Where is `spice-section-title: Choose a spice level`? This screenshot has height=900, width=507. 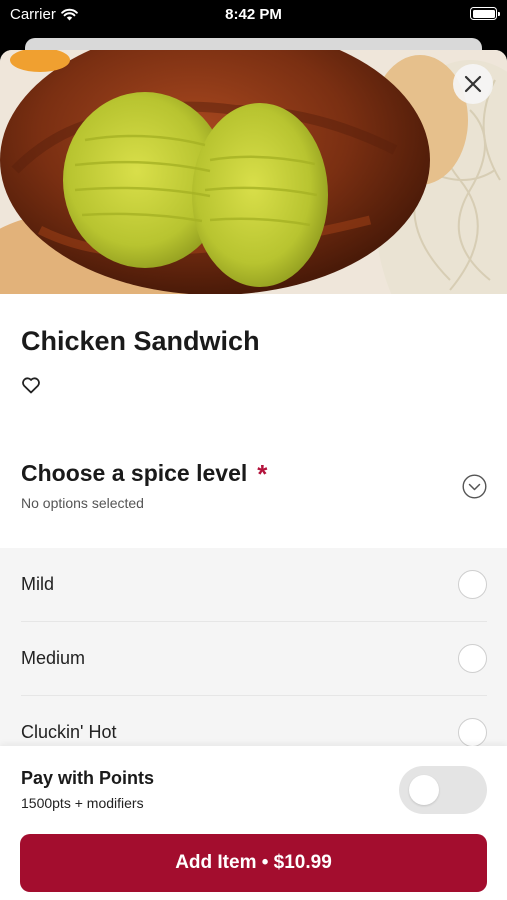 spice-section-title: Choose a spice level is located at coordinates (134, 473).